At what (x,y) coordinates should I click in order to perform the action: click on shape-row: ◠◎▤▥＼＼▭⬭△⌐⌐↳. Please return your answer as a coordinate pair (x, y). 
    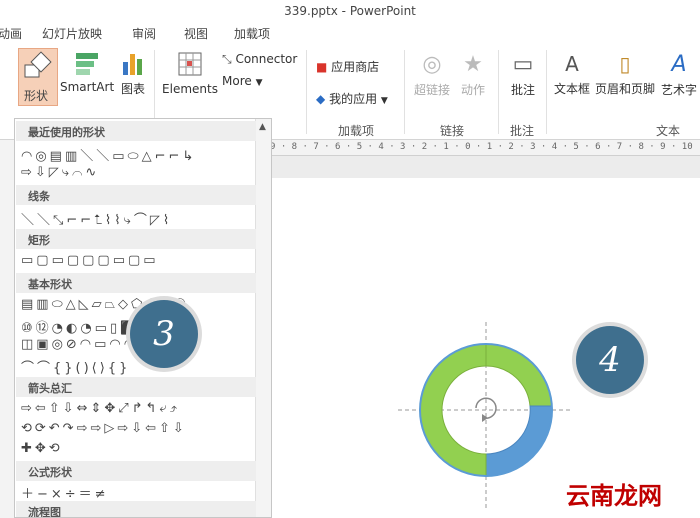
    Looking at the image, I should click on (108, 154).